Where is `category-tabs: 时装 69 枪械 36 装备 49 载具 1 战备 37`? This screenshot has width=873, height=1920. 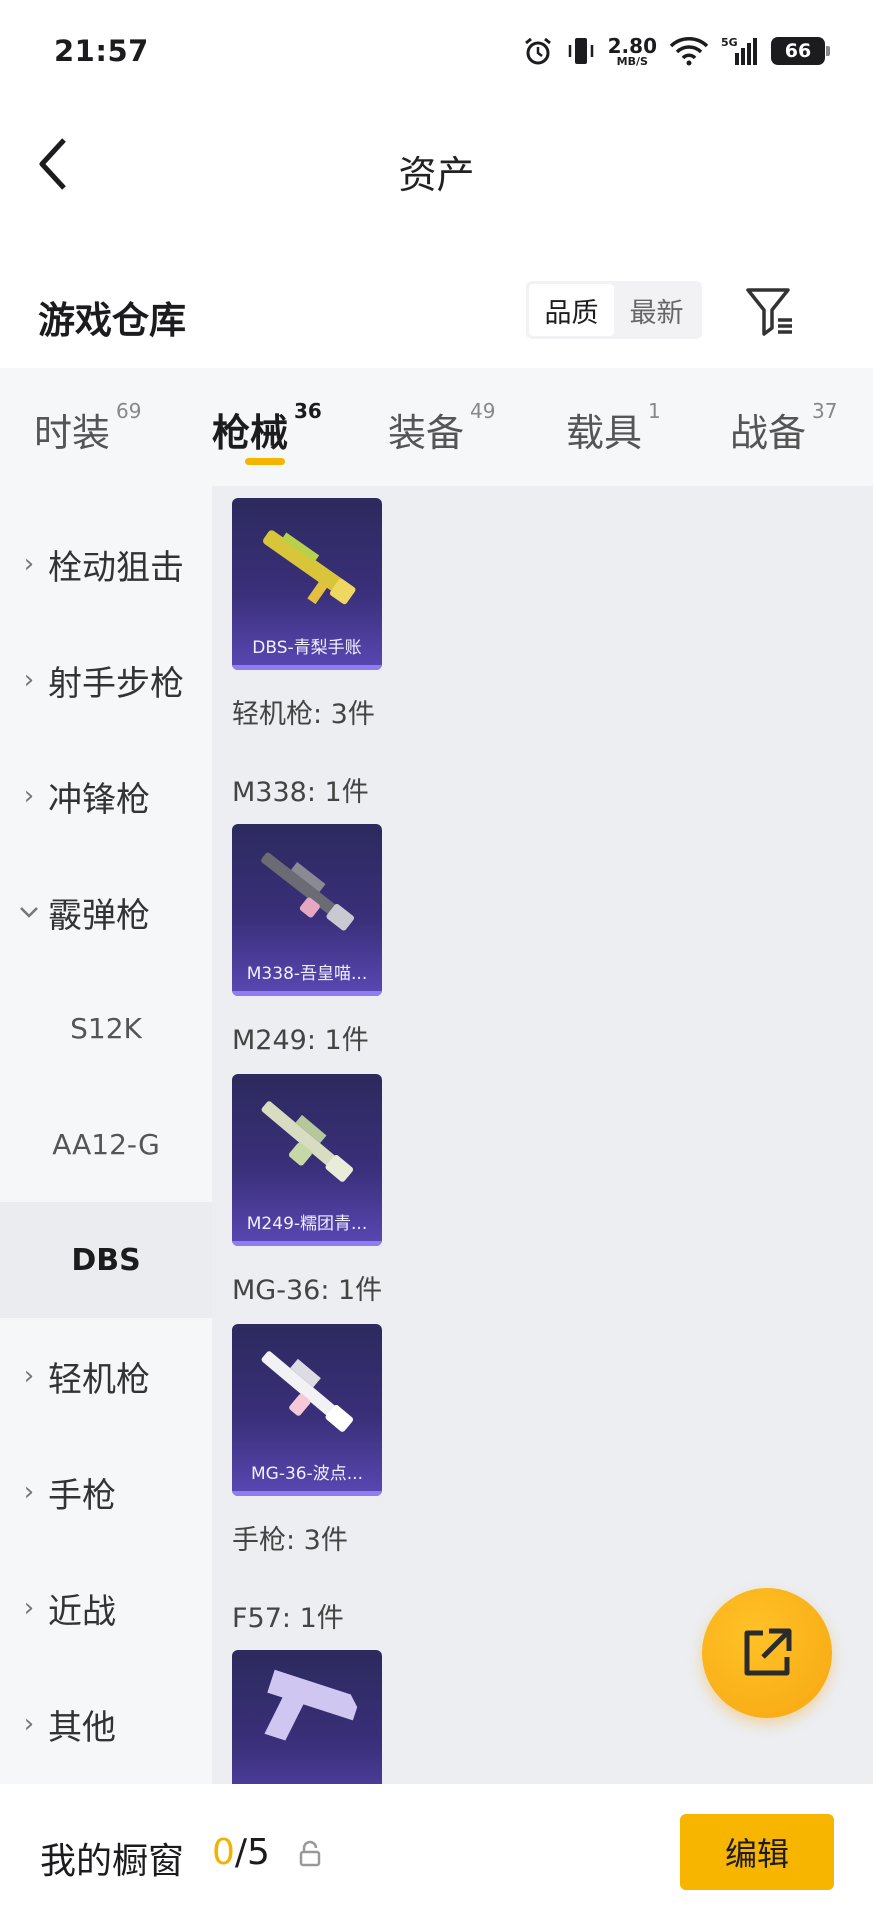
category-tabs: 时装 69 枪械 36 装备 49 载具 1 战备 37 is located at coordinates (436, 427).